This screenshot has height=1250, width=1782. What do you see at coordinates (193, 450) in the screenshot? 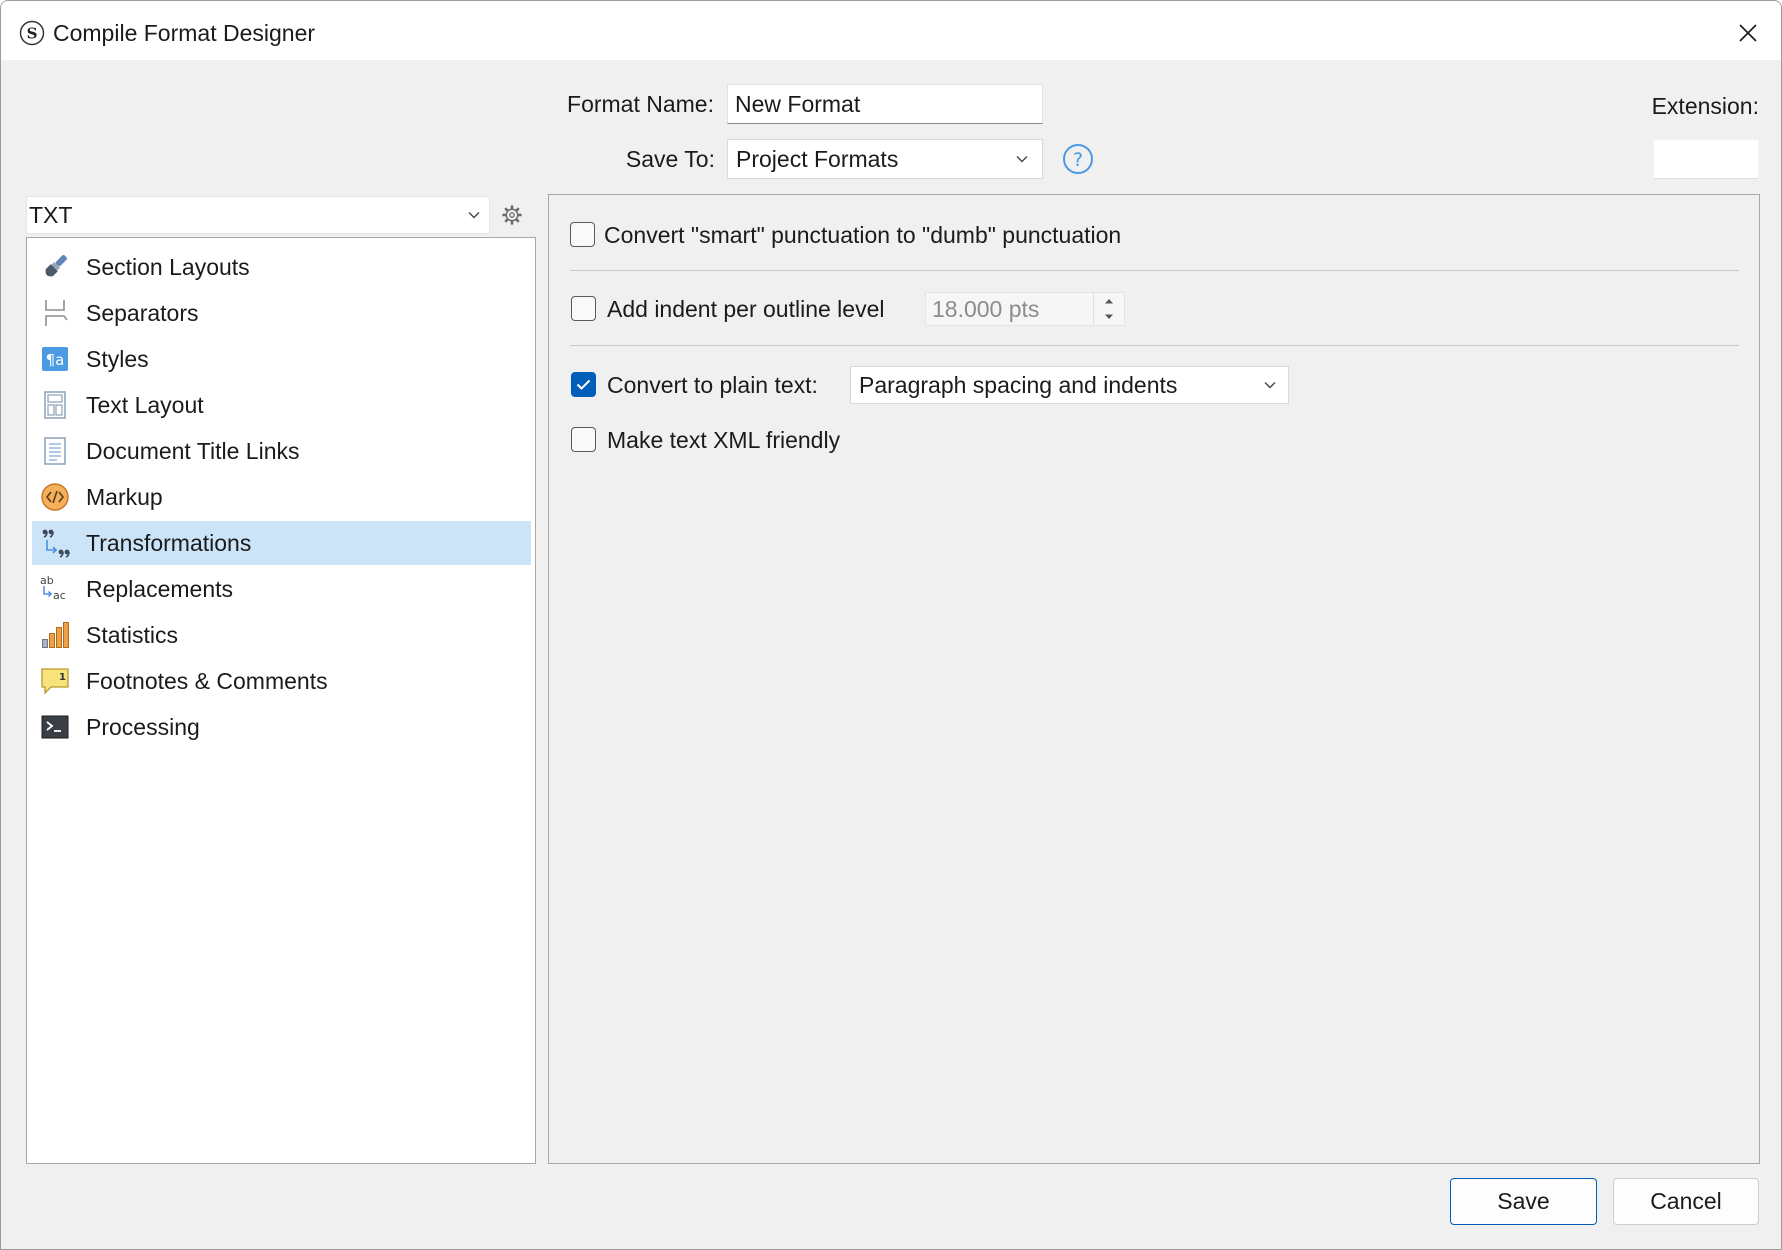
I see `sidebar-item-label: Document Title Links` at bounding box center [193, 450].